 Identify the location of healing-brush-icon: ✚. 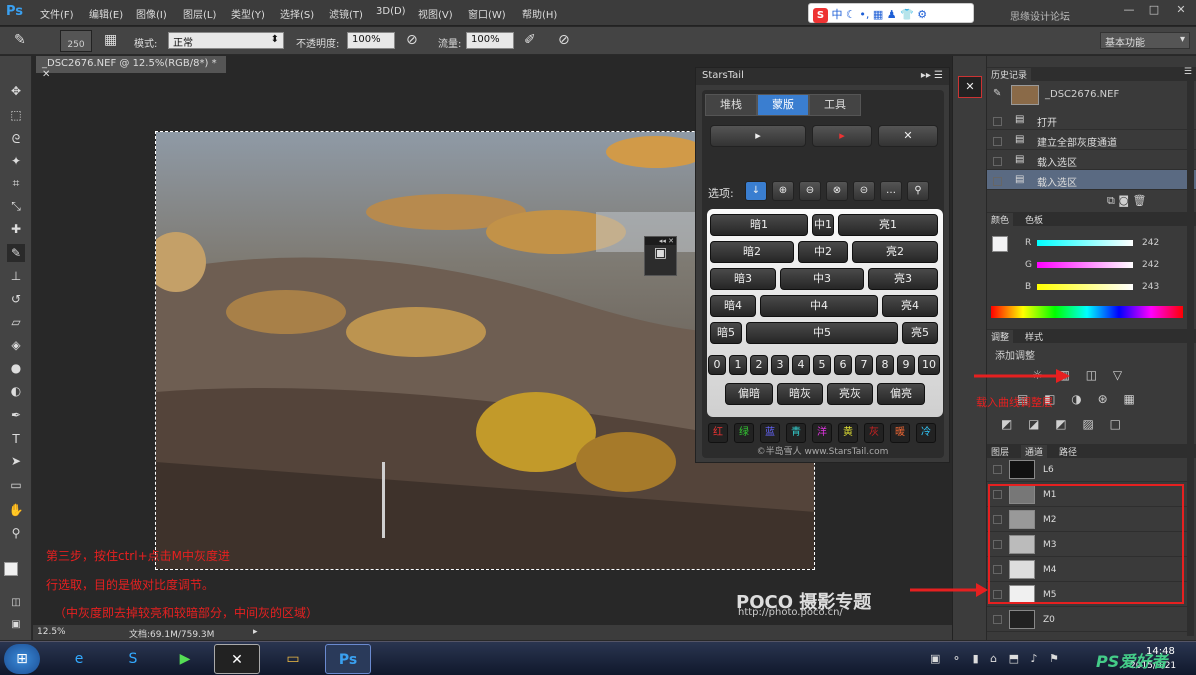
(16, 229).